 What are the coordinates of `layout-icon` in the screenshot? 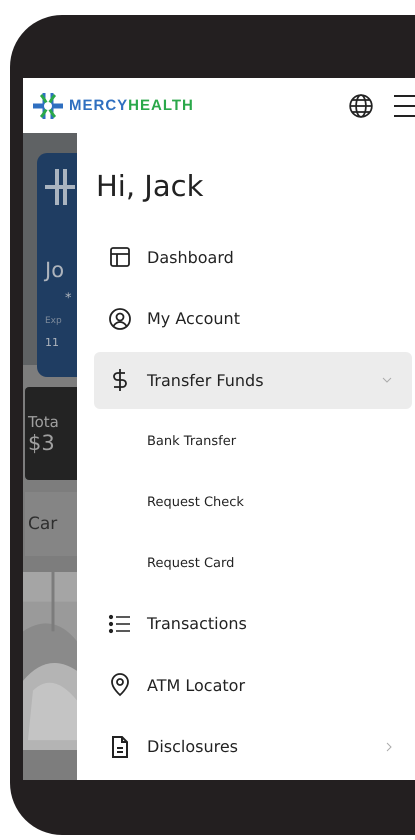 It's located at (120, 257).